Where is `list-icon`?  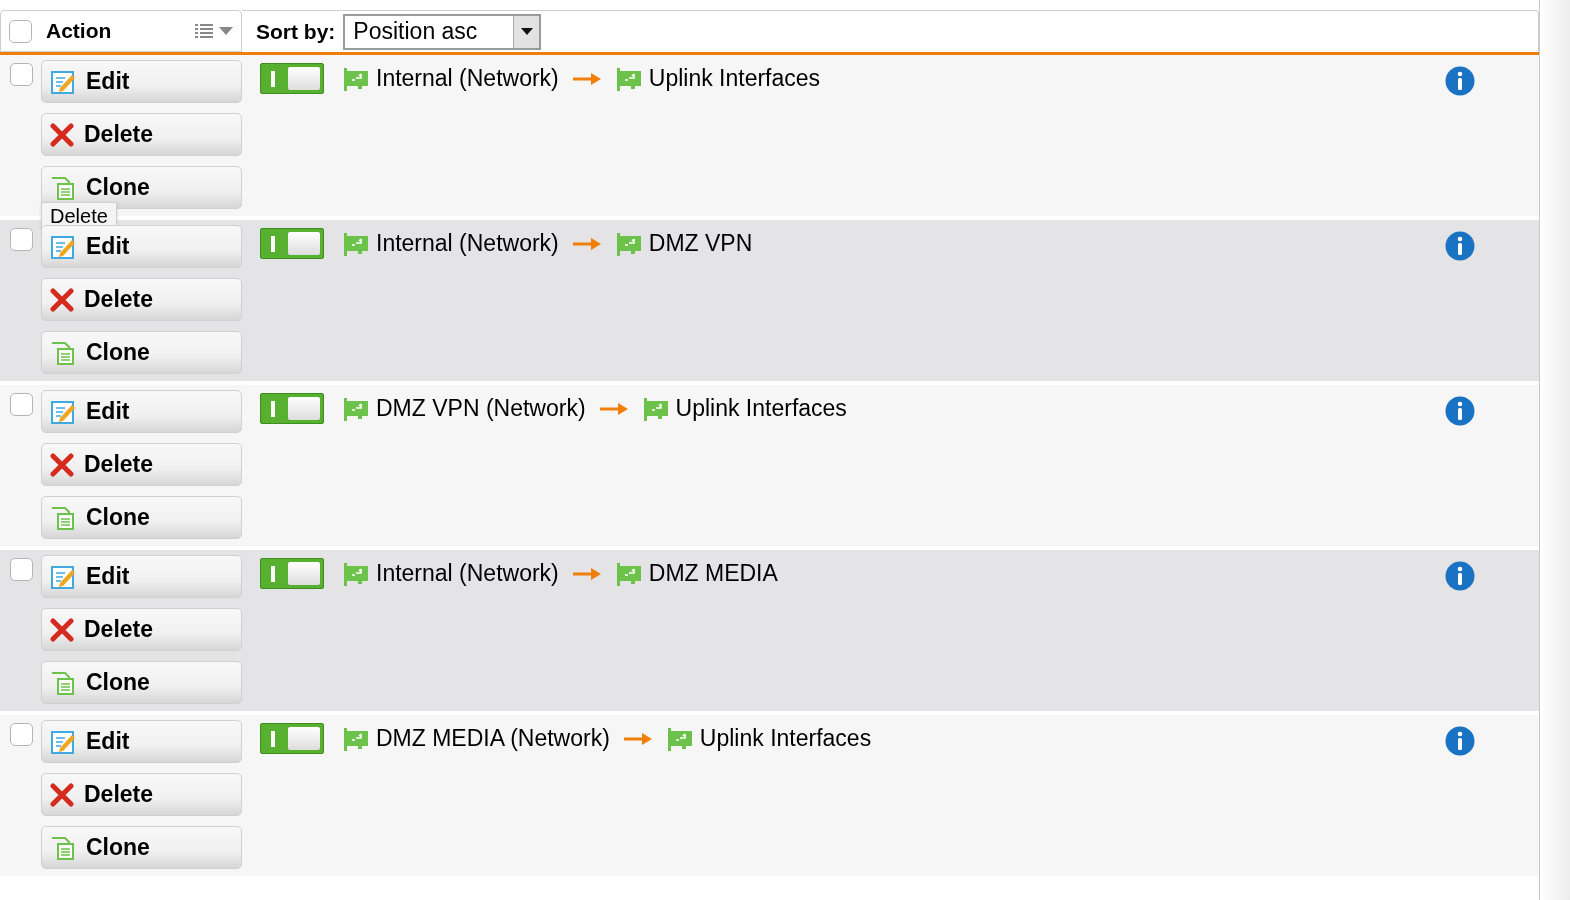 list-icon is located at coordinates (204, 31).